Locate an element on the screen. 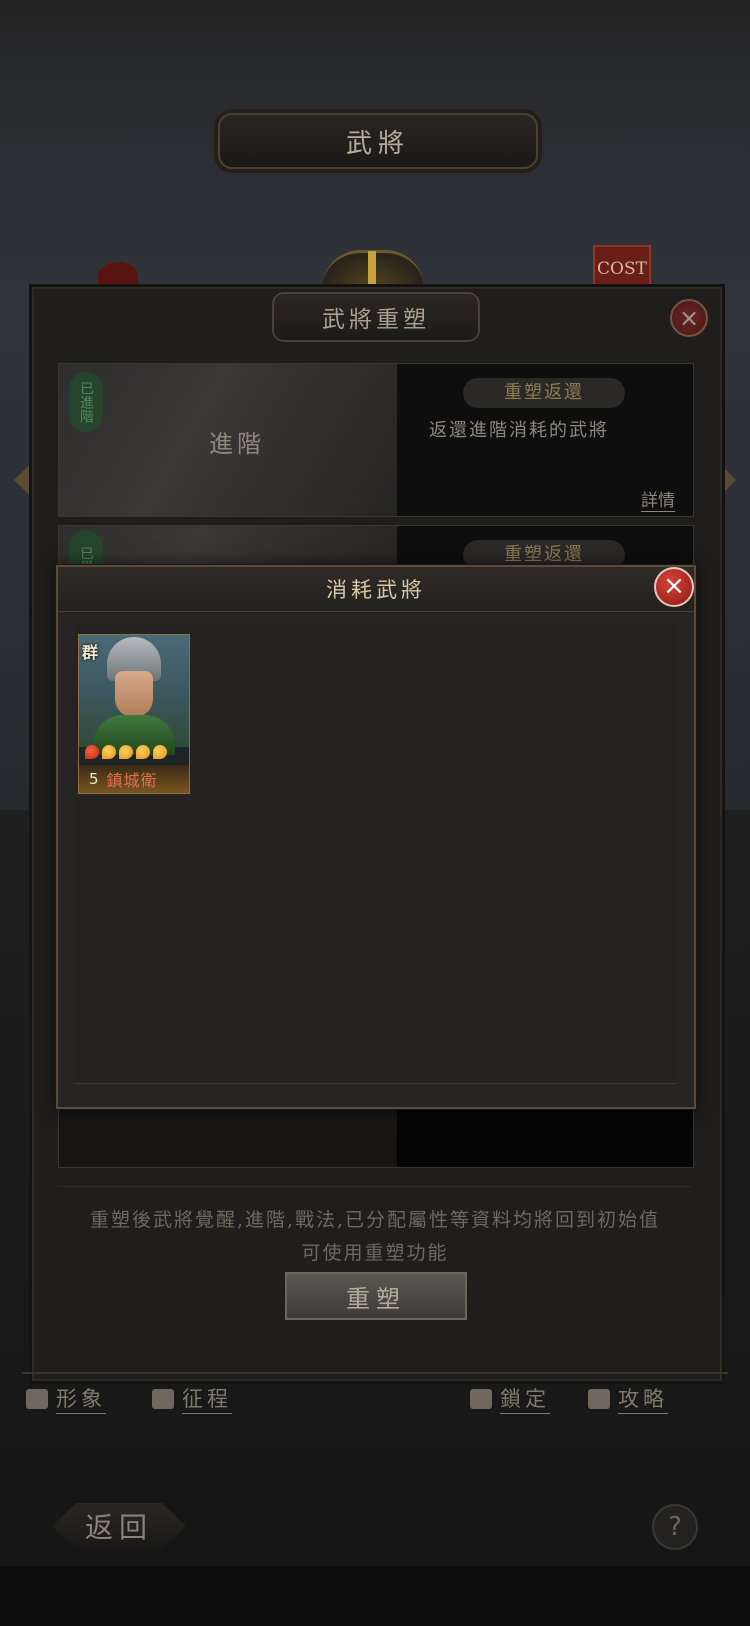  notice-line-2: 可使用重塑功能 is located at coordinates (375, 1253).